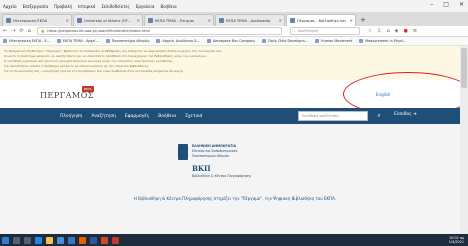 The image size is (468, 246). Describe the element at coordinates (49, 240) in the screenshot. I see `explorer-icon` at that location.